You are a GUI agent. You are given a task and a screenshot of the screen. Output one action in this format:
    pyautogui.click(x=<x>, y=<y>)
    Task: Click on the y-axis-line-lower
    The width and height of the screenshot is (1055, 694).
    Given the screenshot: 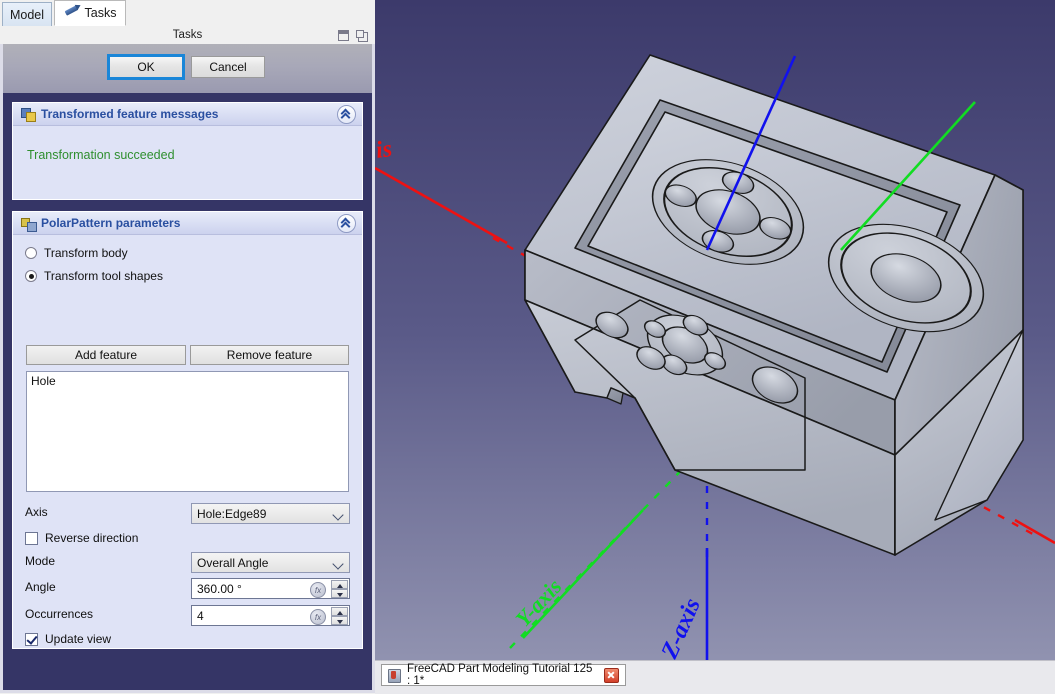 What is the action you would take?
    pyautogui.click(x=583, y=574)
    